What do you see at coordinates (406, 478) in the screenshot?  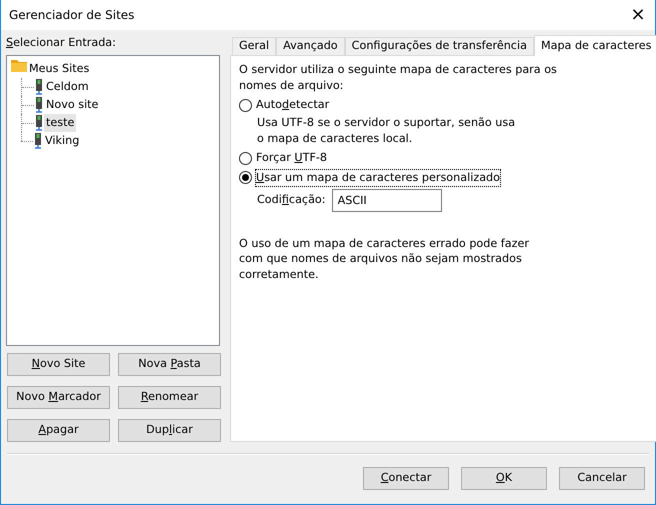 I see `dialog-button: Conectar` at bounding box center [406, 478].